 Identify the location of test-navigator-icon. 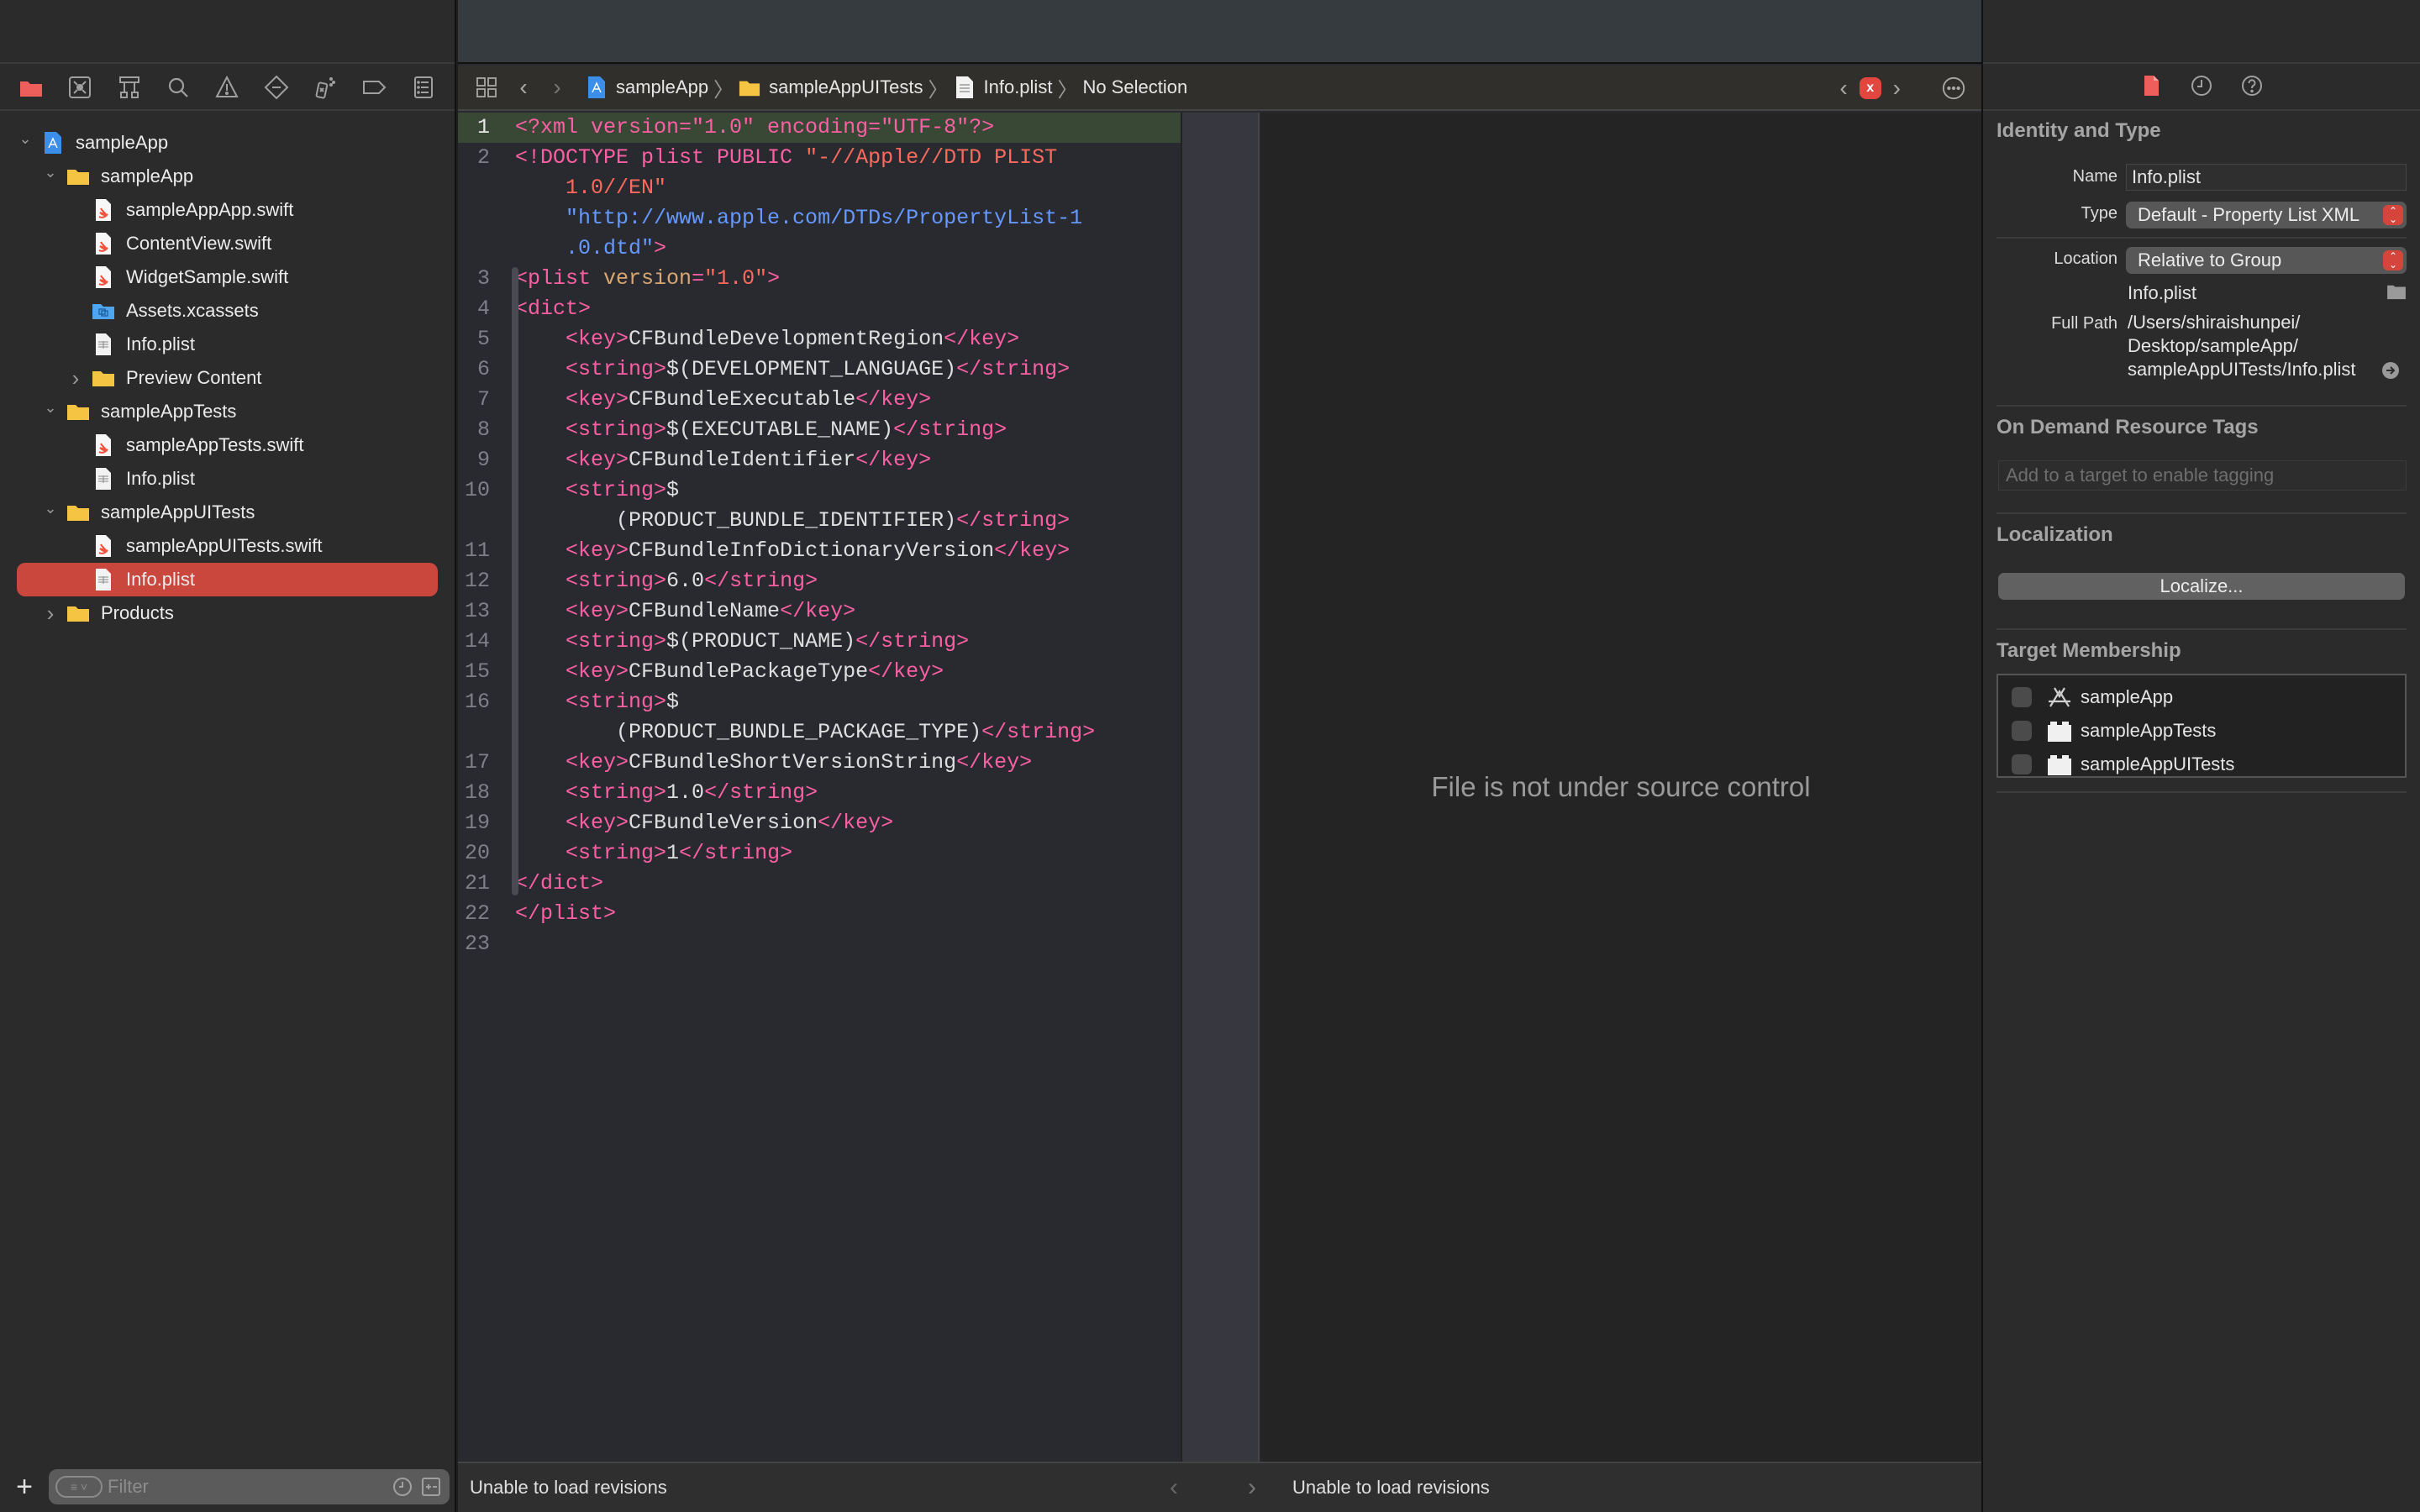
(276, 87).